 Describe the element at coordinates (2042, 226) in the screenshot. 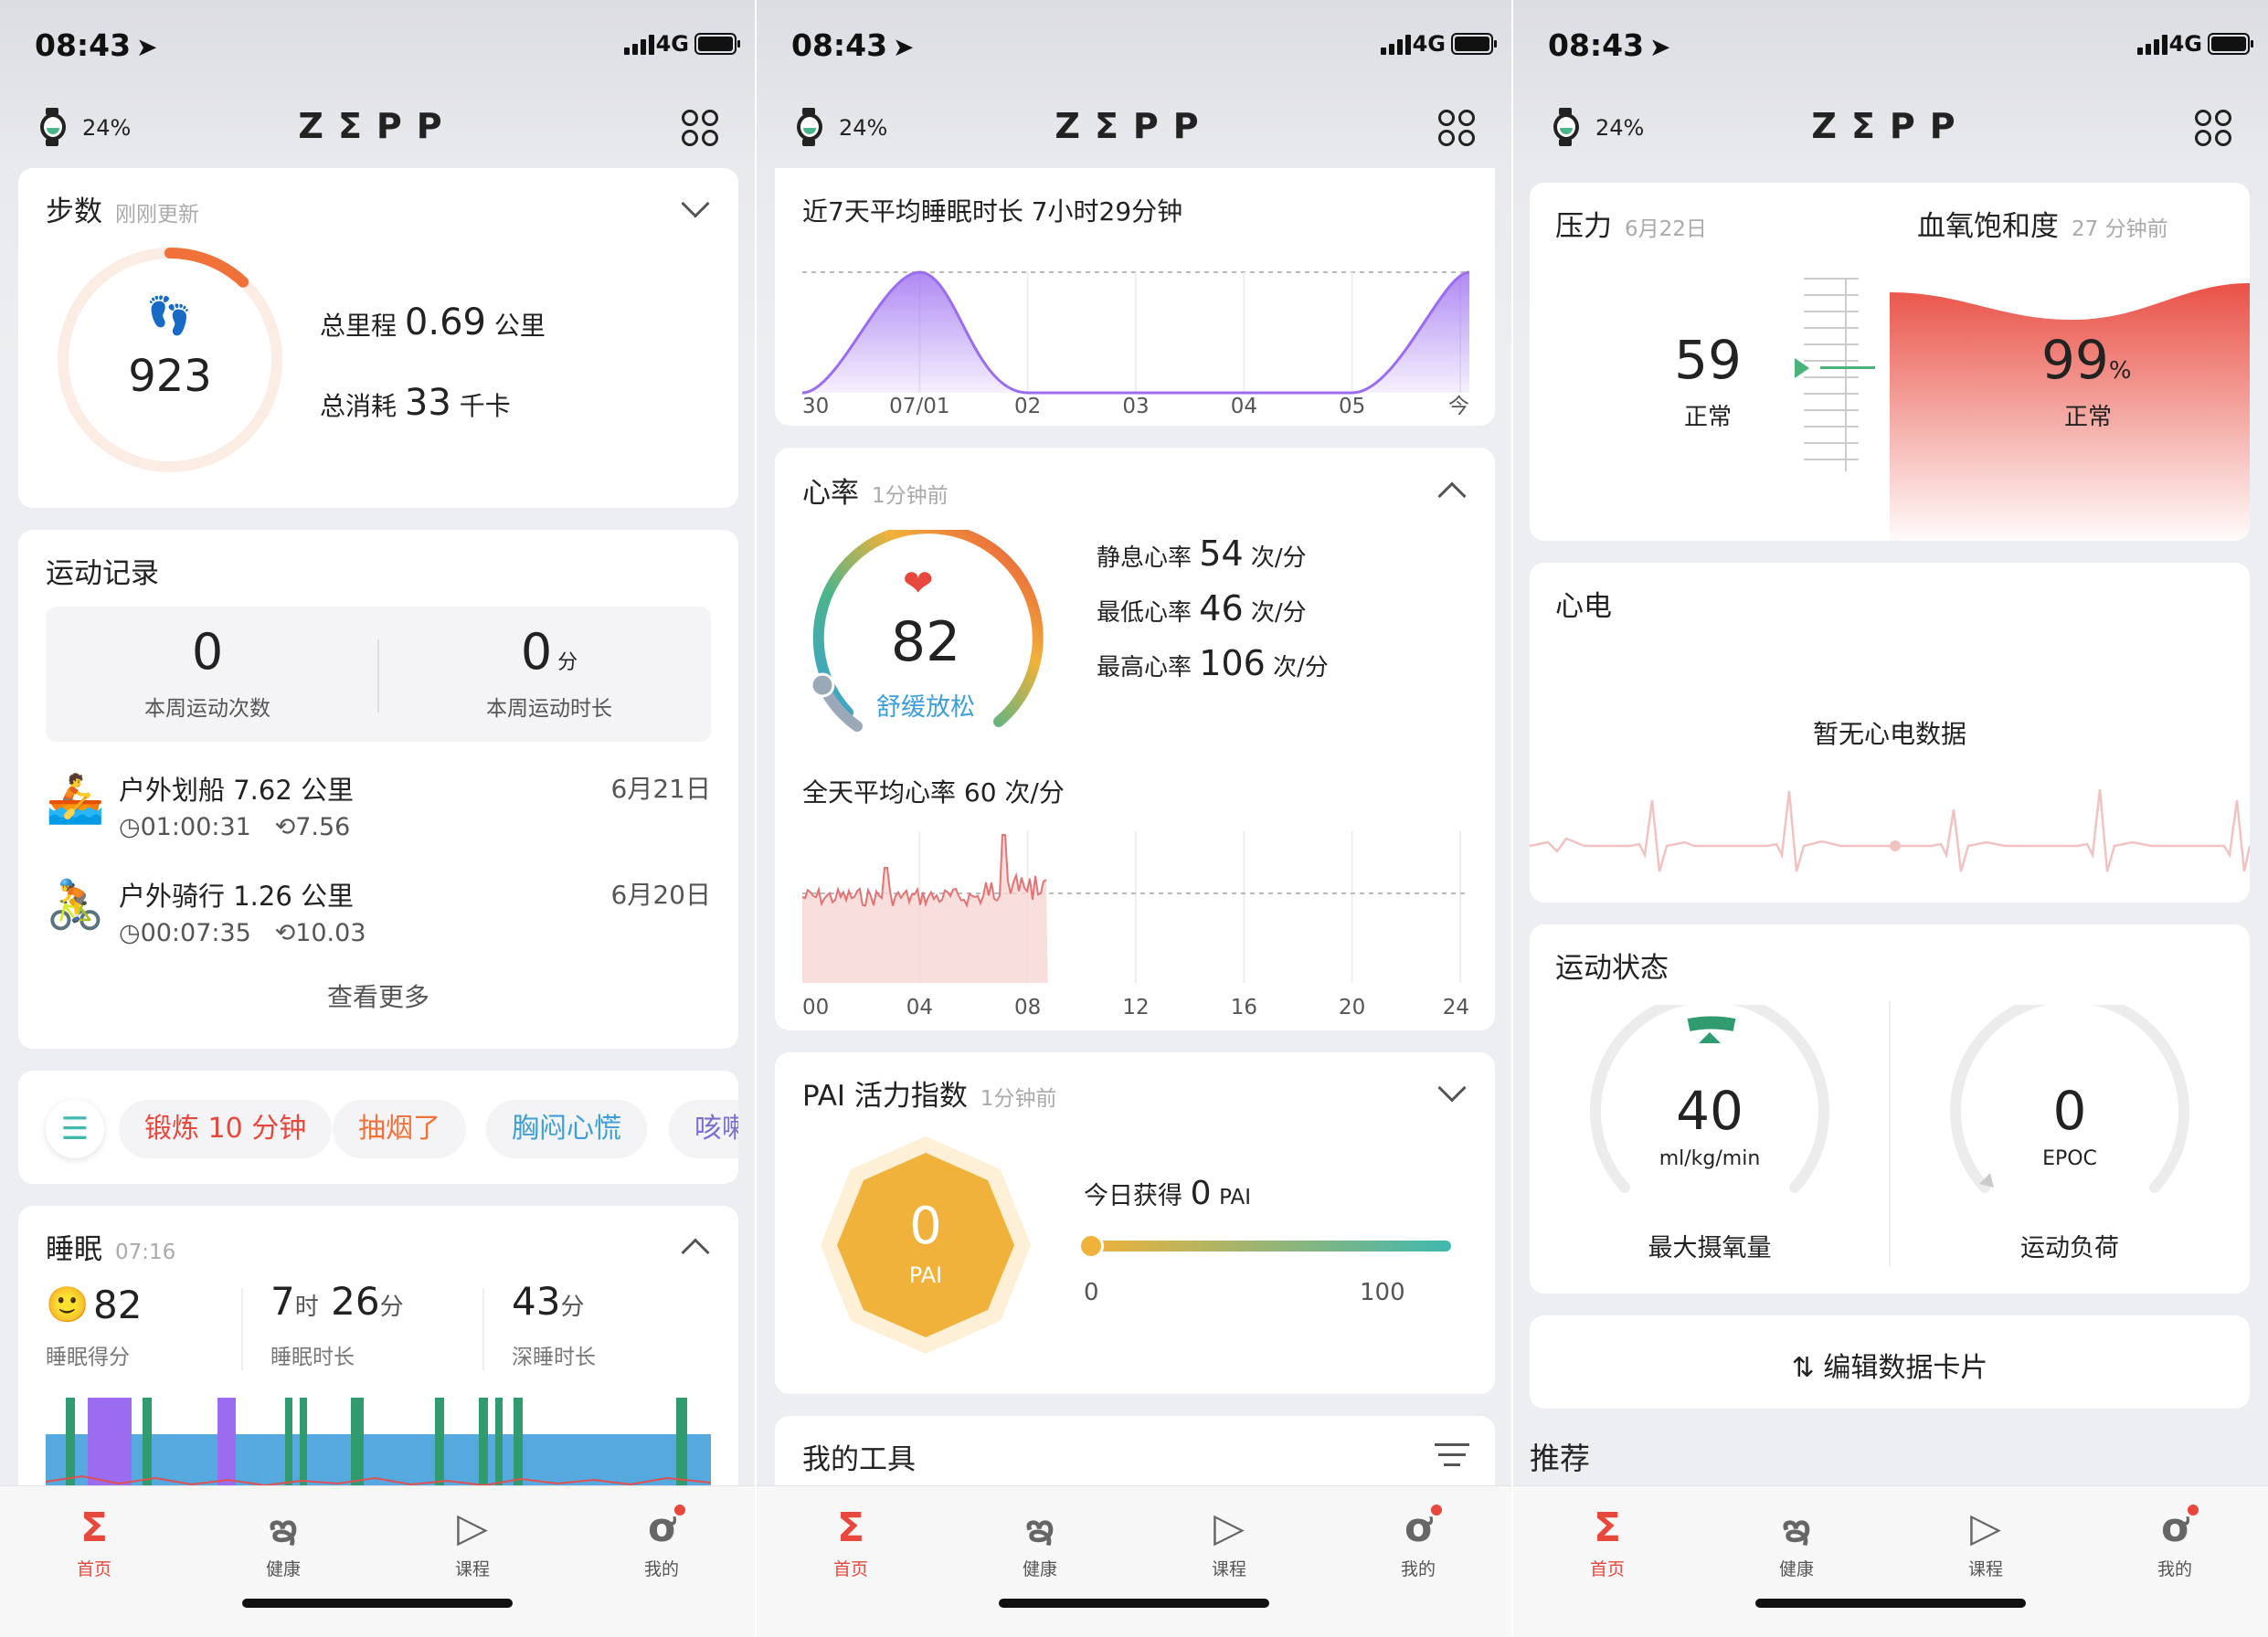

I see `spo2-title: 血氧饱和度 27 分钟前` at that location.